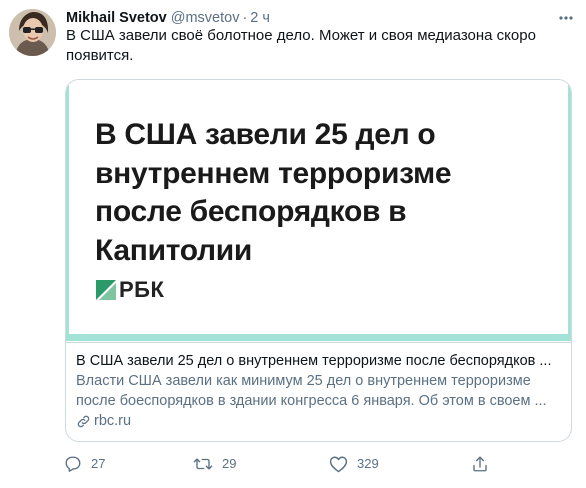  I want to click on timestamp: 2 ч, so click(260, 18).